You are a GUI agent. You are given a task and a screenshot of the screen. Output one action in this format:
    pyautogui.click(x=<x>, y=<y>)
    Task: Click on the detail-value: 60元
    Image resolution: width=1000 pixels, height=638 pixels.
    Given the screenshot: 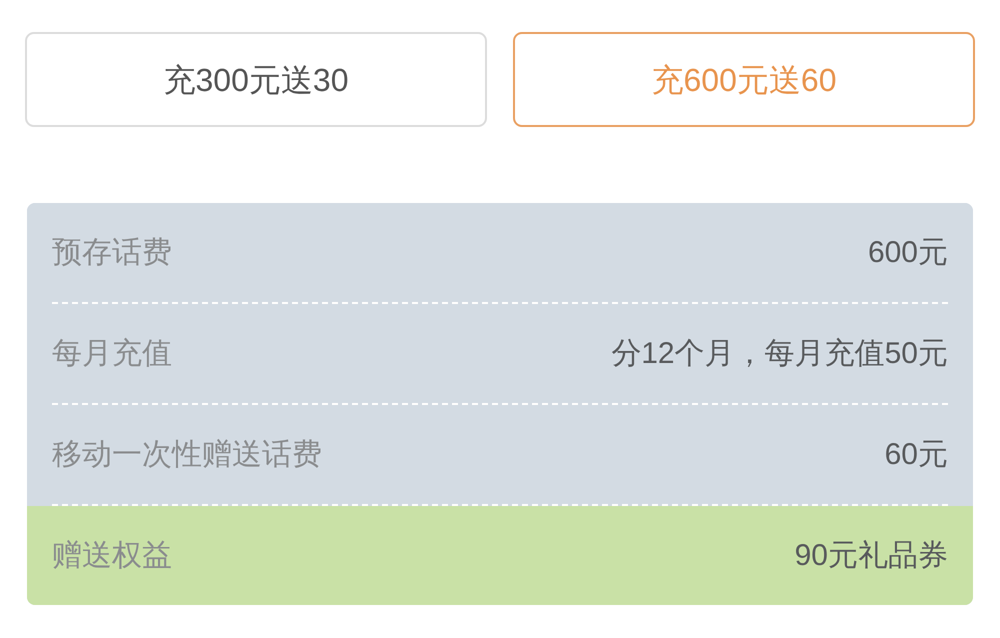 What is the action you would take?
    pyautogui.click(x=916, y=455)
    